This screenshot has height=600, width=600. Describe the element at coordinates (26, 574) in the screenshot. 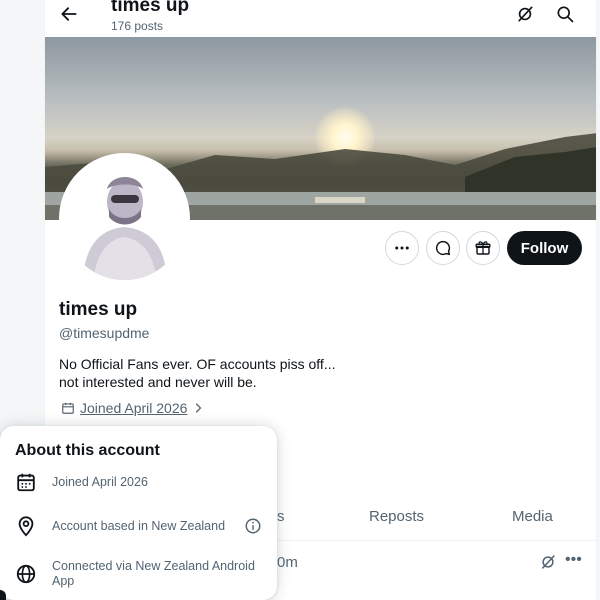

I see `globe-icon` at that location.